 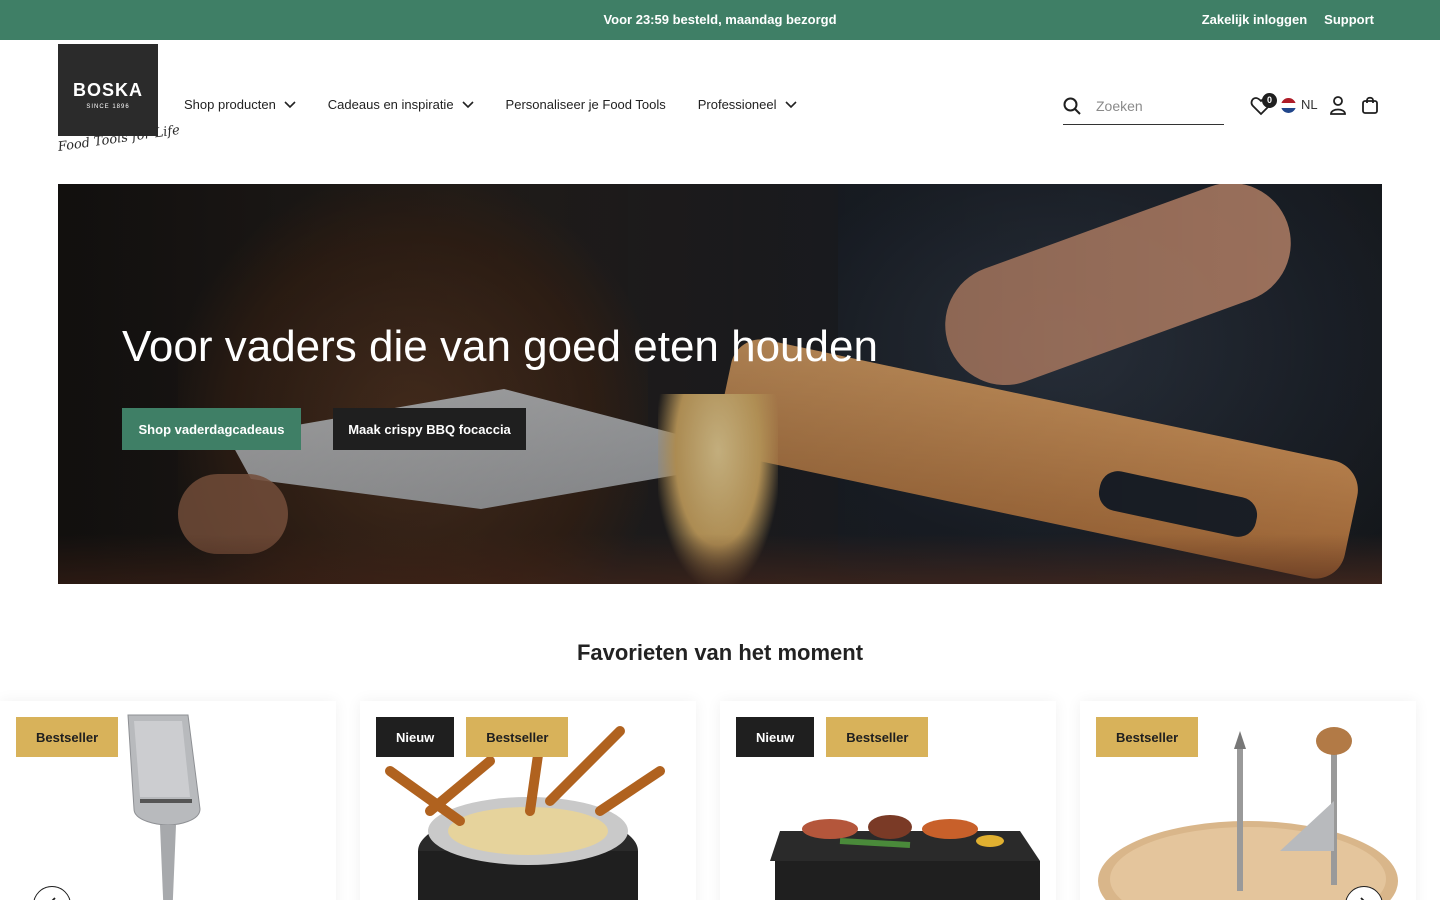 I want to click on nav-label: Professioneel, so click(x=737, y=104).